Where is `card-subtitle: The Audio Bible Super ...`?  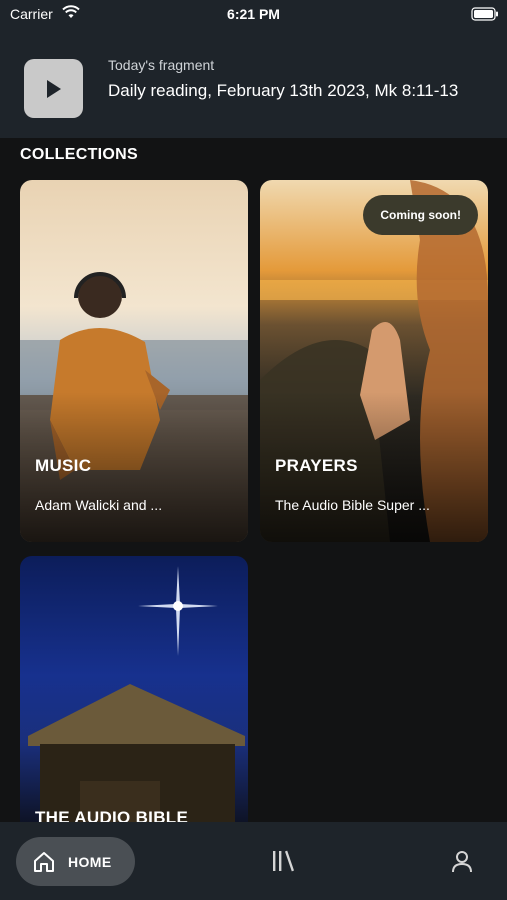
card-subtitle: The Audio Bible Super ... is located at coordinates (352, 505).